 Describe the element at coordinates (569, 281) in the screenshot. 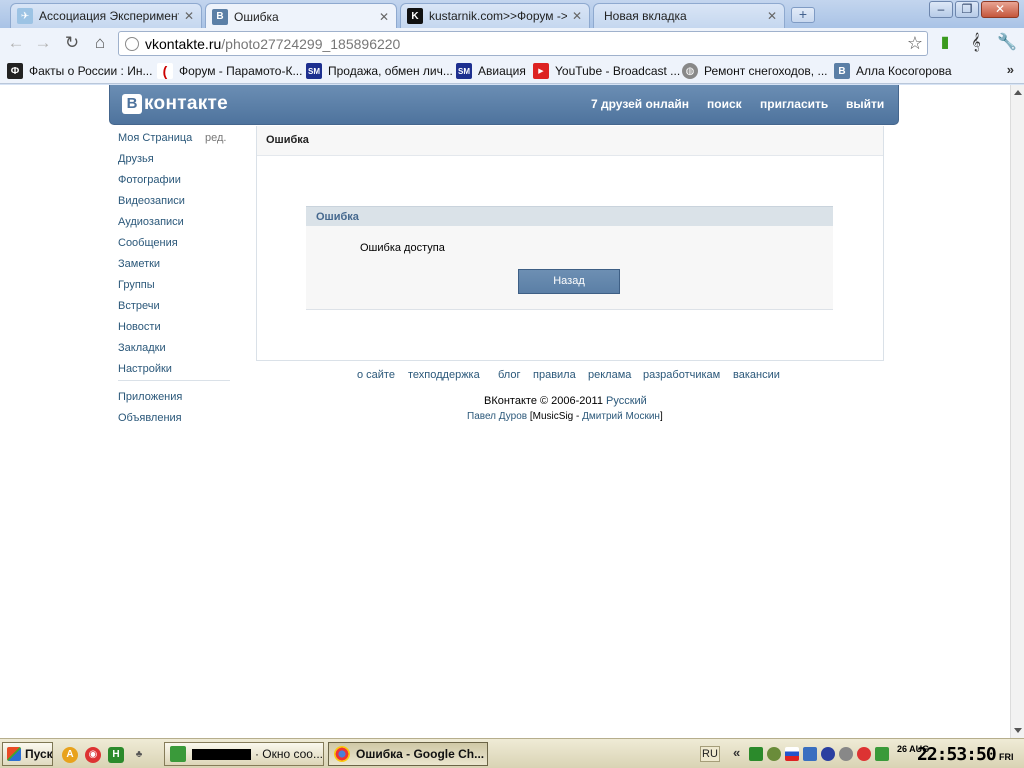

I see `back-button: Назад` at that location.